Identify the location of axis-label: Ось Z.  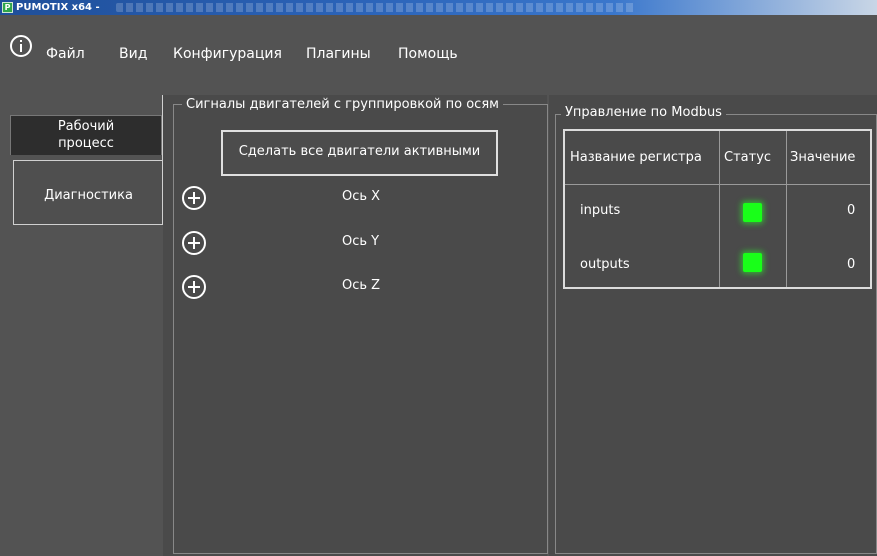
(361, 285).